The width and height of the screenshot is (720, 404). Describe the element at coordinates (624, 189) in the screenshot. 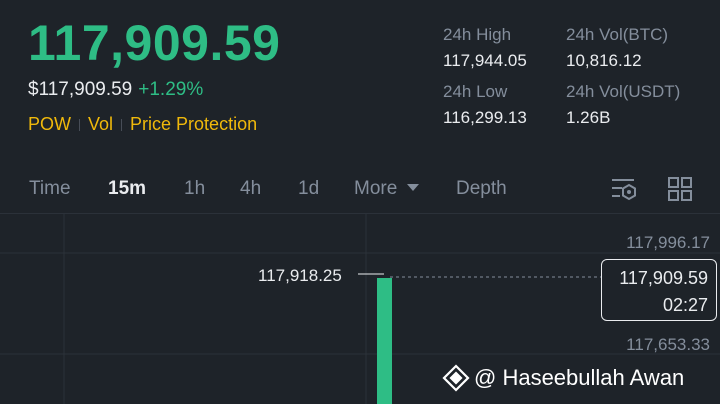

I see `chart-settings-icon` at that location.